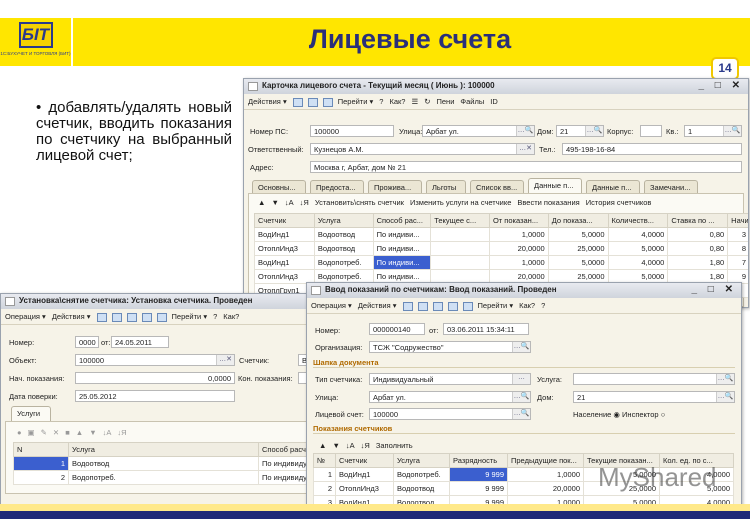 The height and width of the screenshot is (519, 750). Describe the element at coordinates (698, 234) in the screenshot. I see `table-cell: 0,80` at that location.